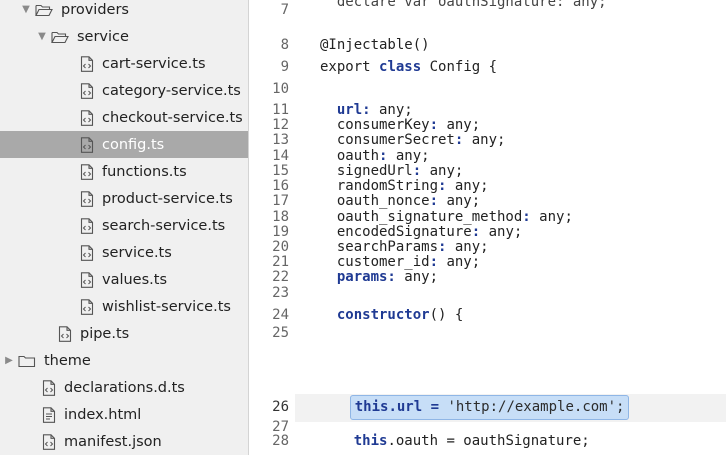 The width and height of the screenshot is (726, 455). I want to click on tree-file: manifest.json, so click(124, 441).